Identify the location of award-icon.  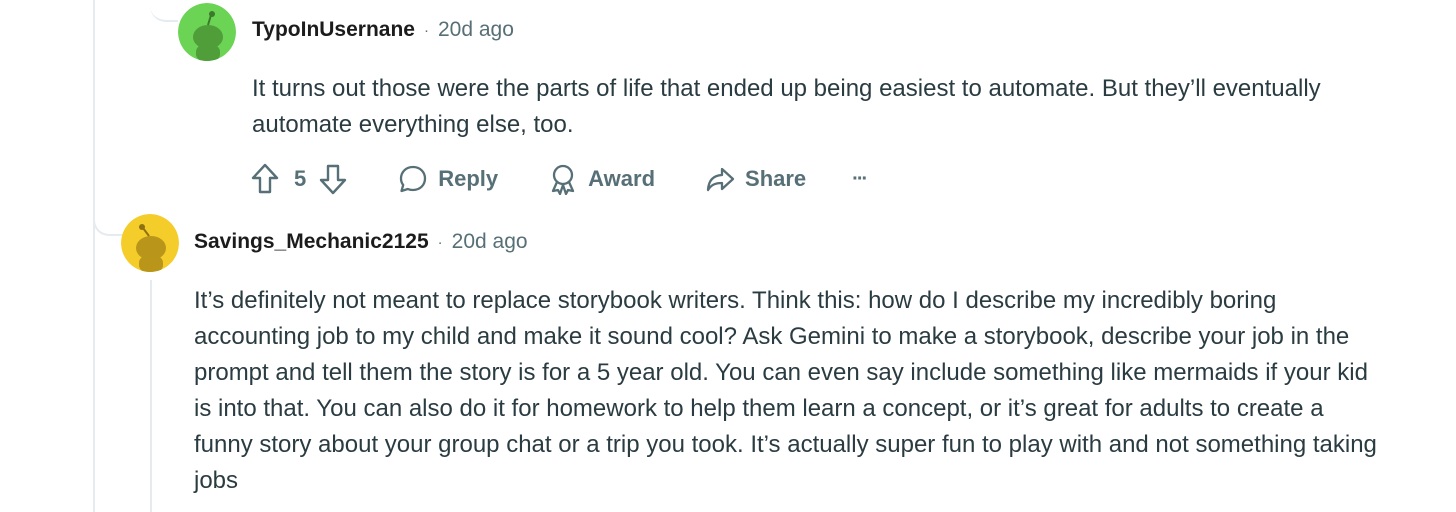
(563, 179).